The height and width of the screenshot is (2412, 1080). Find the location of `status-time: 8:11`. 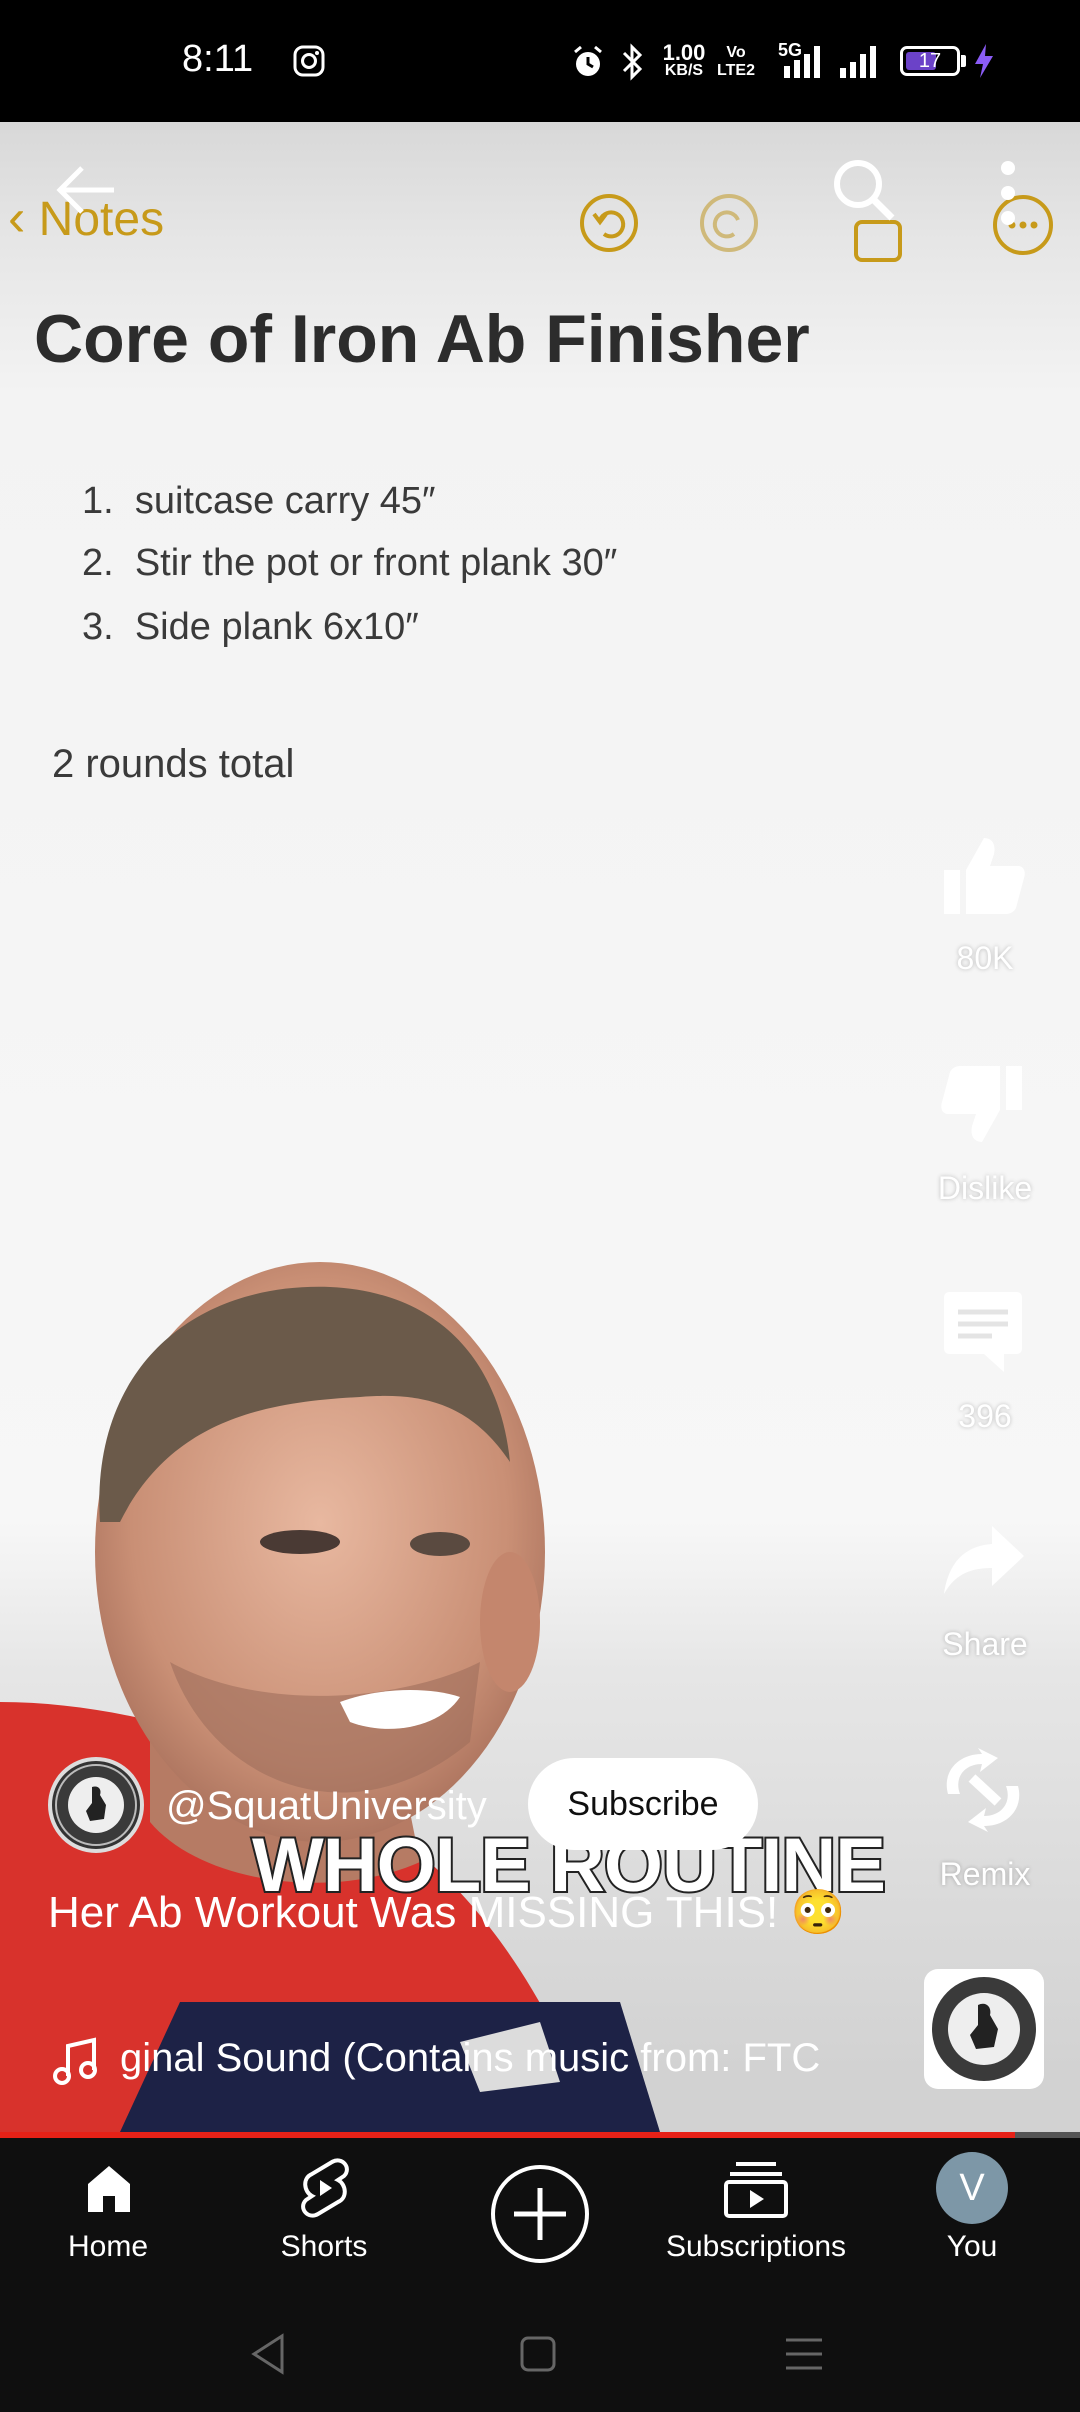

status-time: 8:11 is located at coordinates (218, 59).